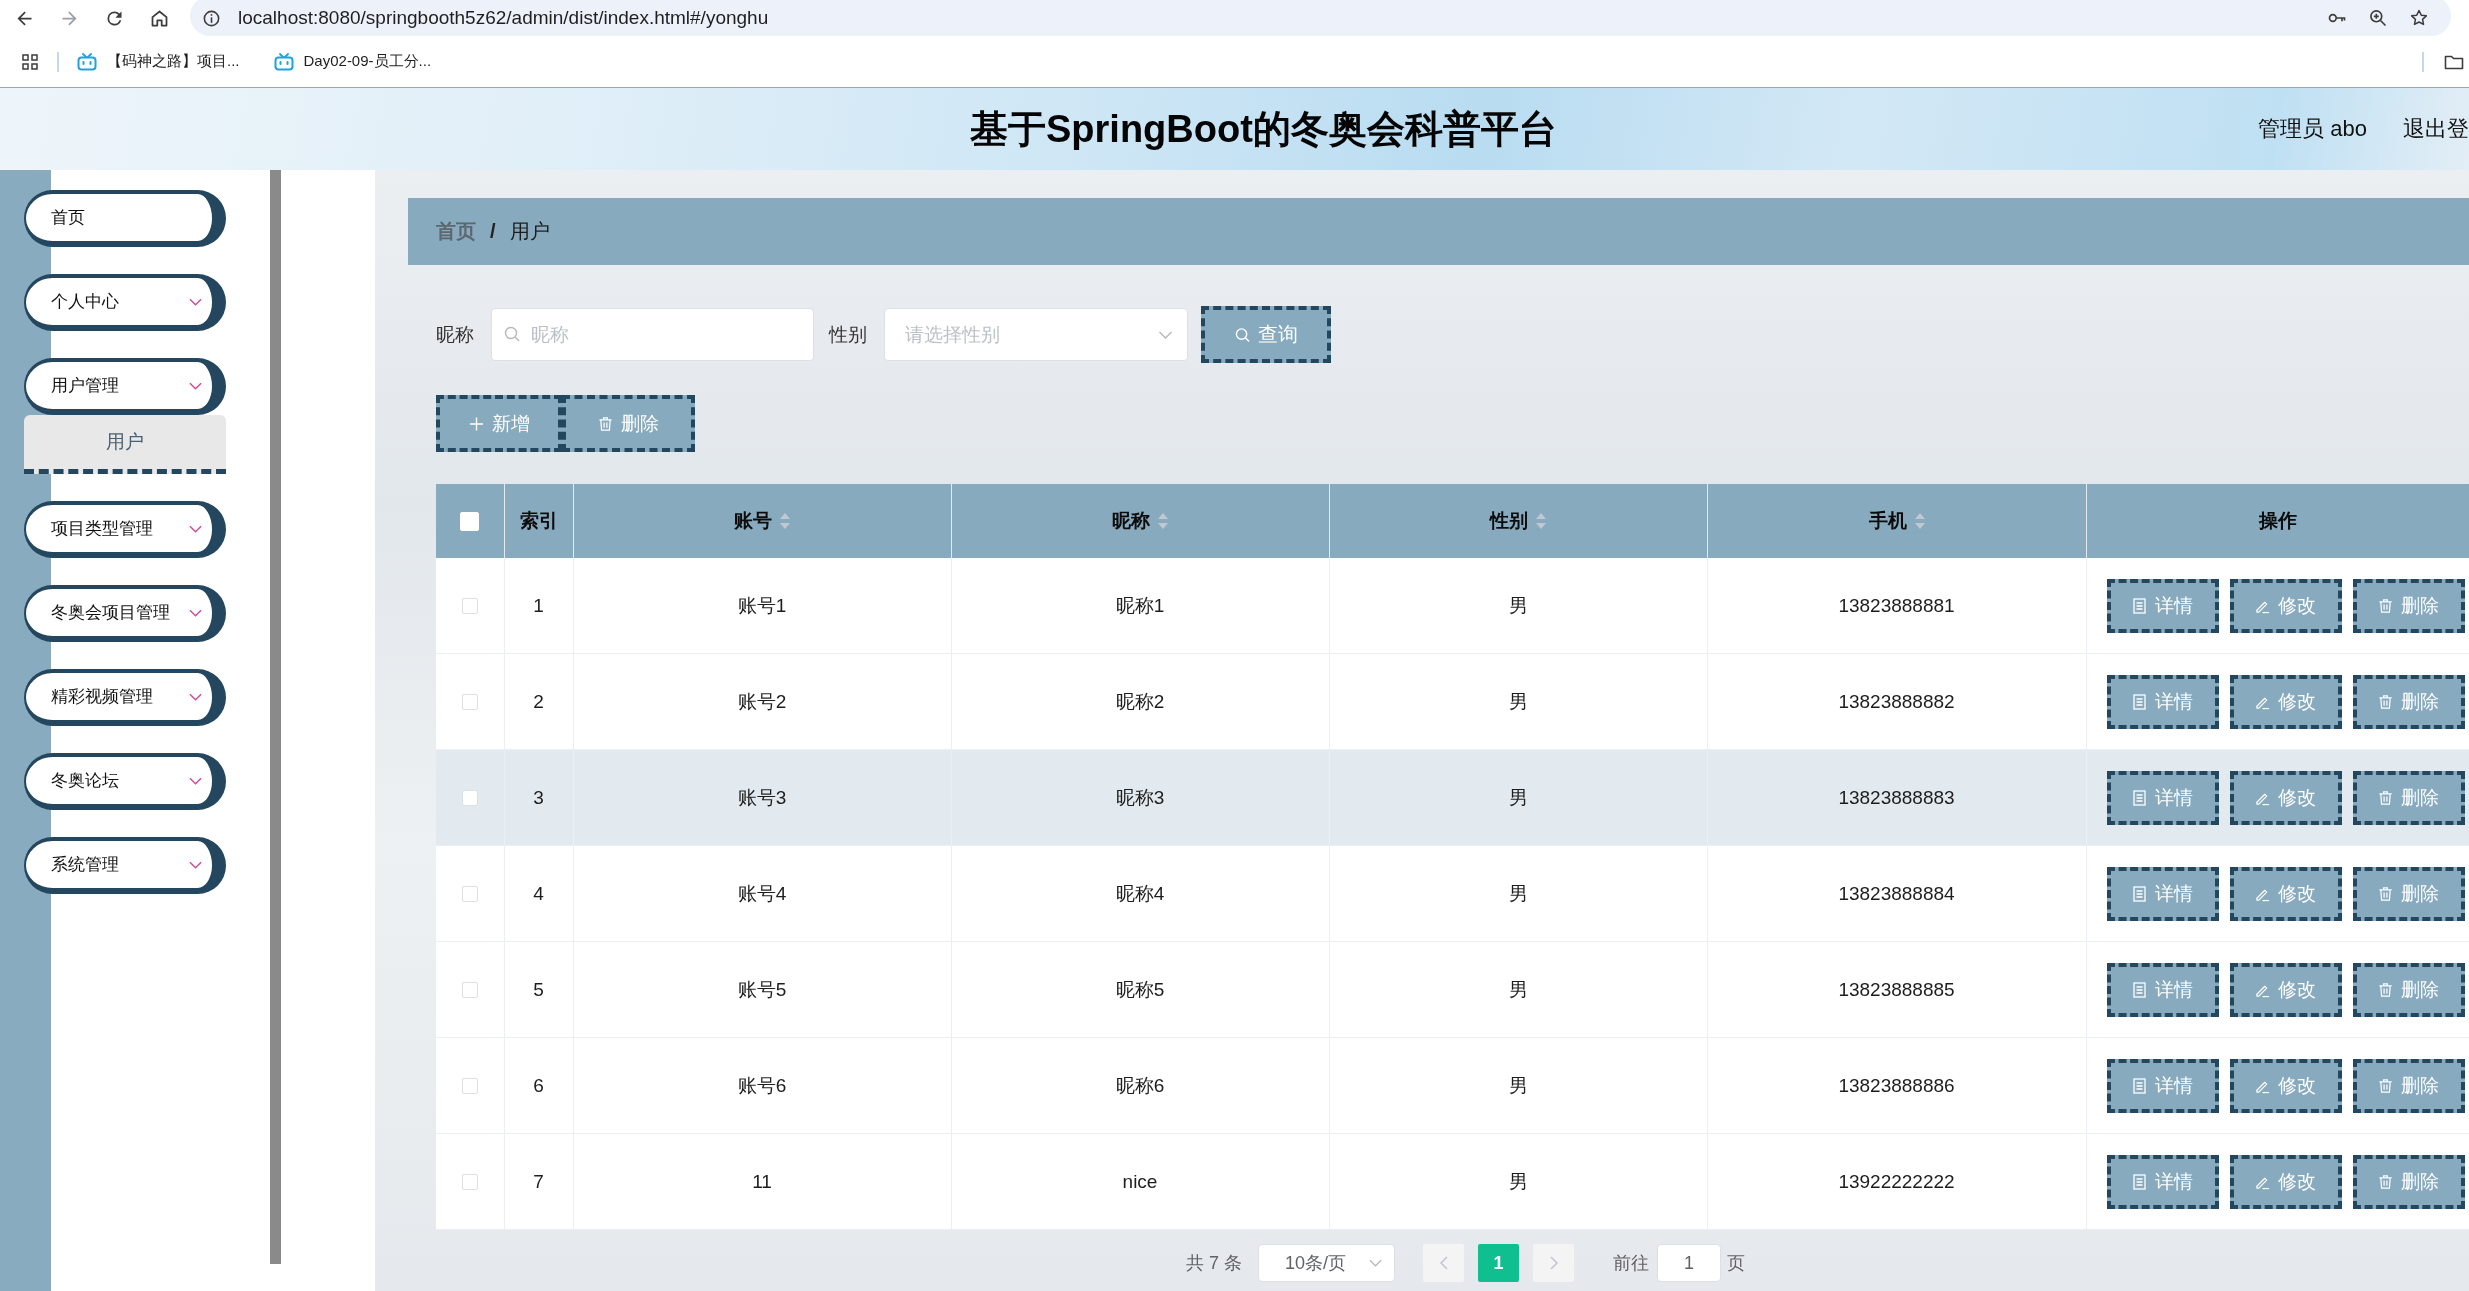 This screenshot has height=1291, width=2469. Describe the element at coordinates (125, 613) in the screenshot. I see `menu-item: 冬奥会项目管理` at that location.